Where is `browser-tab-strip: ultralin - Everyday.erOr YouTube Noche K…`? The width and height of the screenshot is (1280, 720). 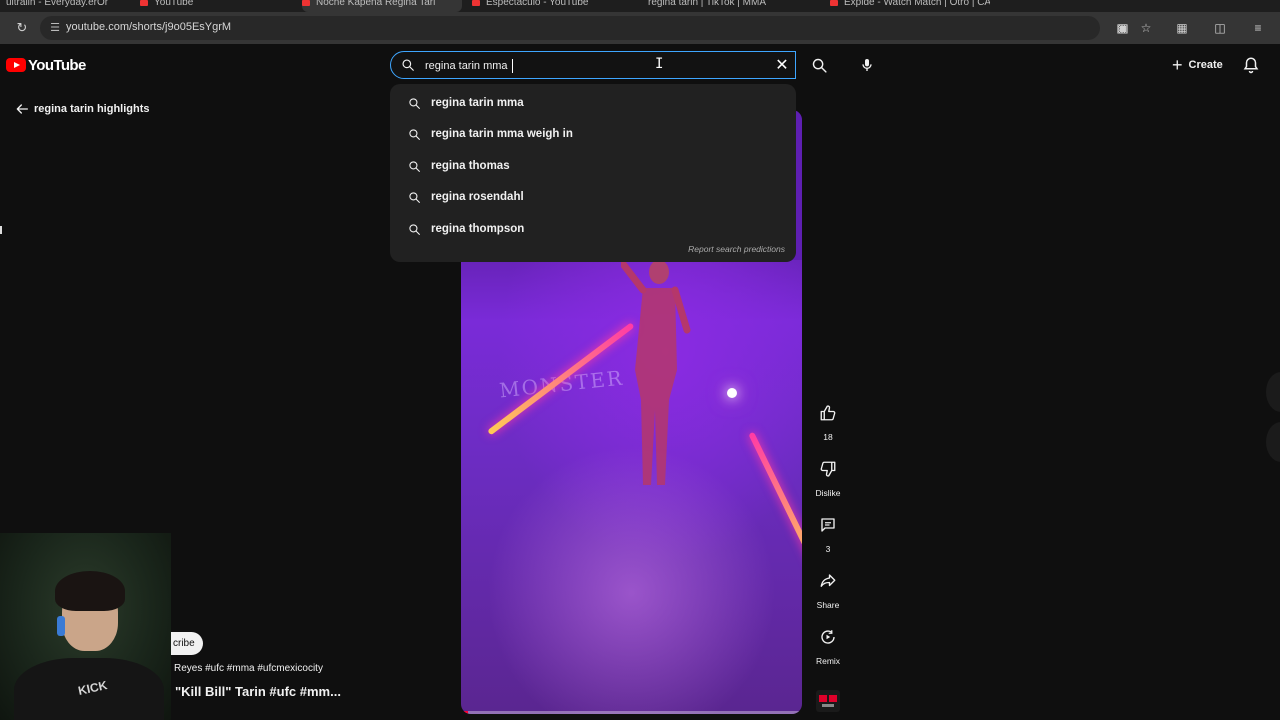
browser-tab-strip: ultralin - Everyday.erOr YouTube Noche K… is located at coordinates (640, 6).